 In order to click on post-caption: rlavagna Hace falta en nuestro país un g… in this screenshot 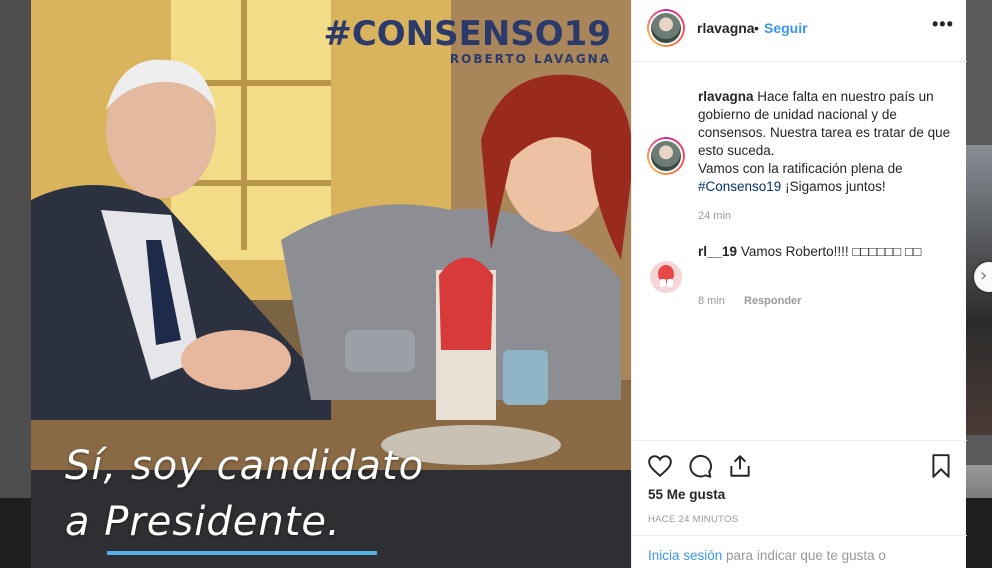, I will do `click(825, 142)`.